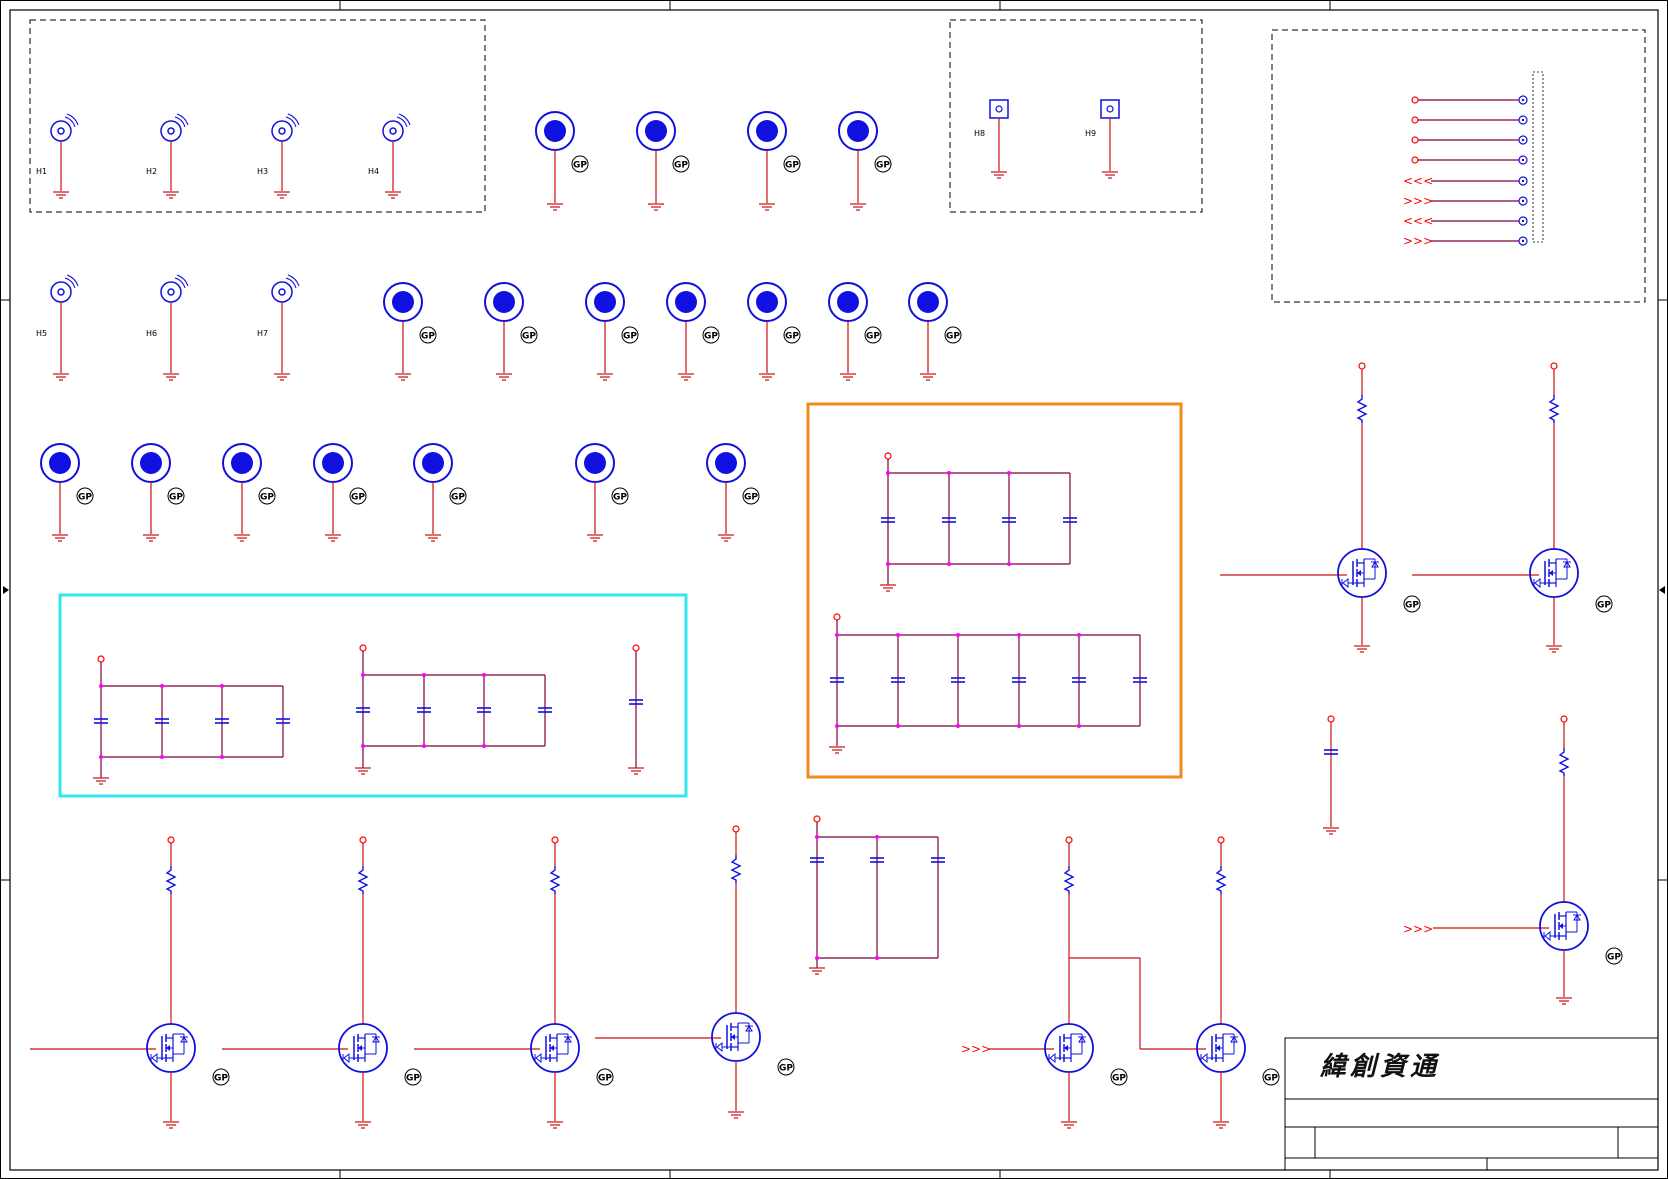  Describe the element at coordinates (1418, 201) in the screenshot. I see `port-arrow-right: >>>` at that location.